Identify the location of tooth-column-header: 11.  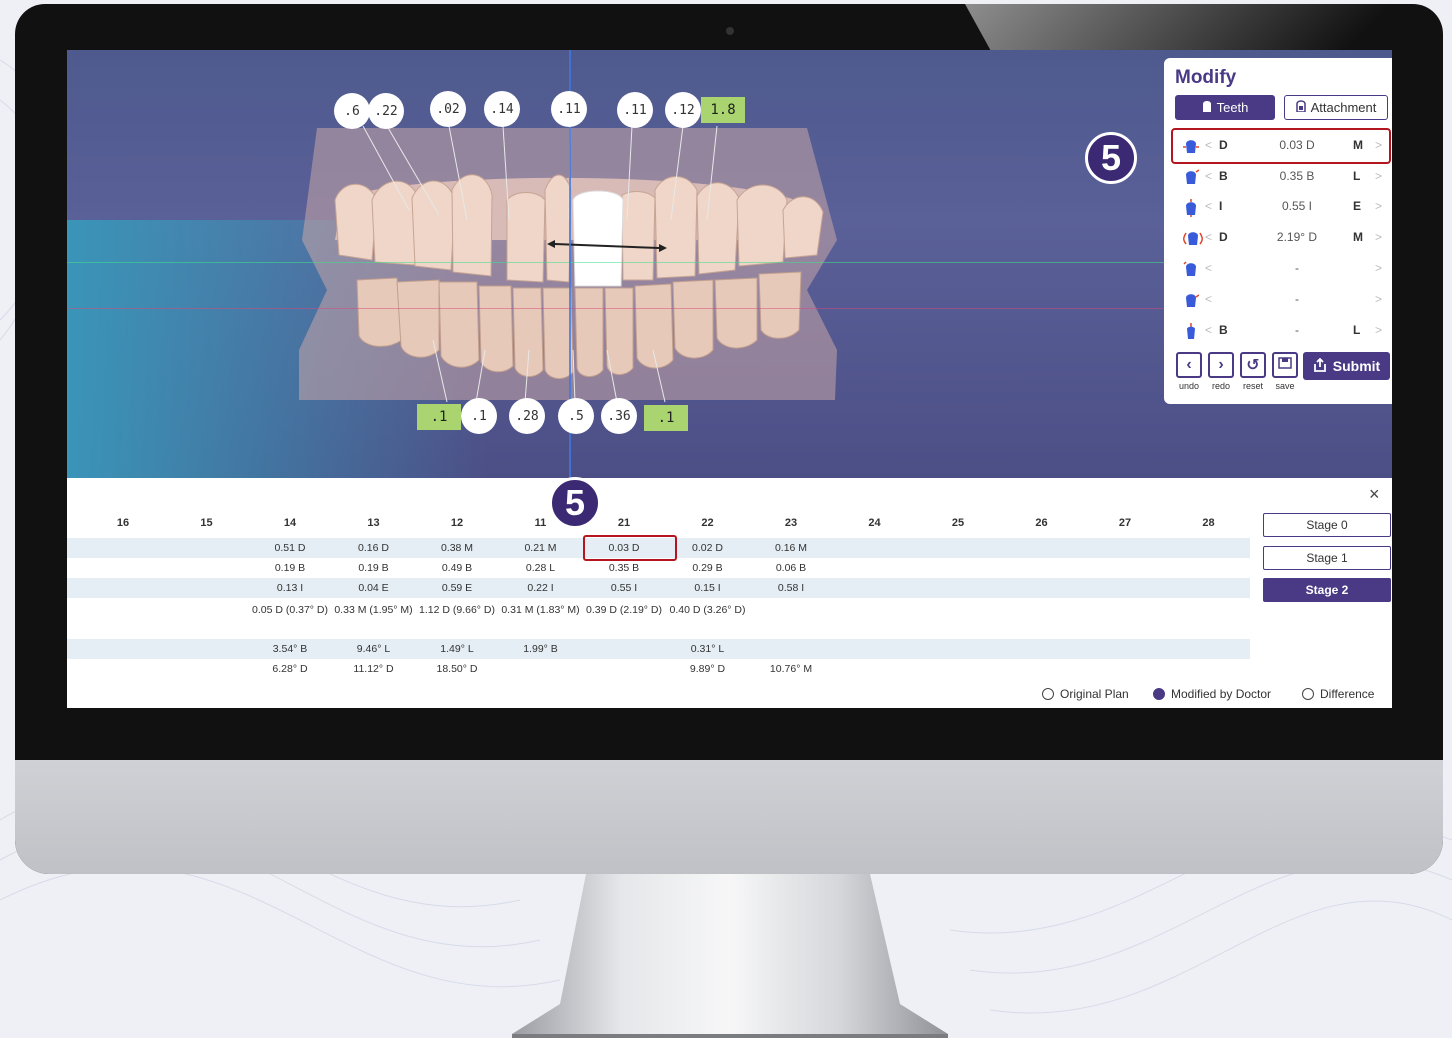
(541, 523).